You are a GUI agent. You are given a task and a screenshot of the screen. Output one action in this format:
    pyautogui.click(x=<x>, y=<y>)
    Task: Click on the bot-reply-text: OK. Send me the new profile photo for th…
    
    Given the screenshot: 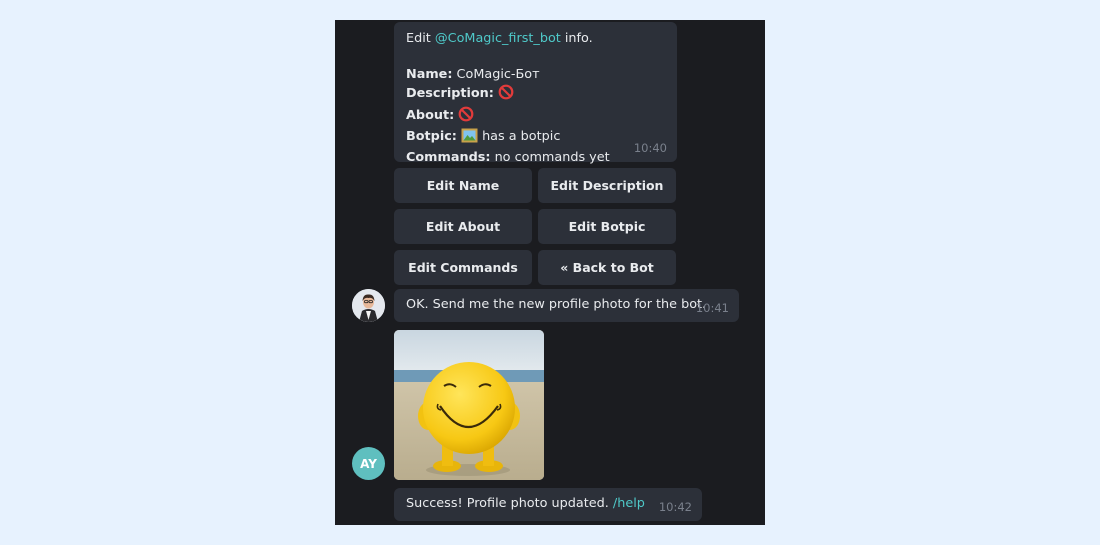 What is the action you would take?
    pyautogui.click(x=556, y=304)
    